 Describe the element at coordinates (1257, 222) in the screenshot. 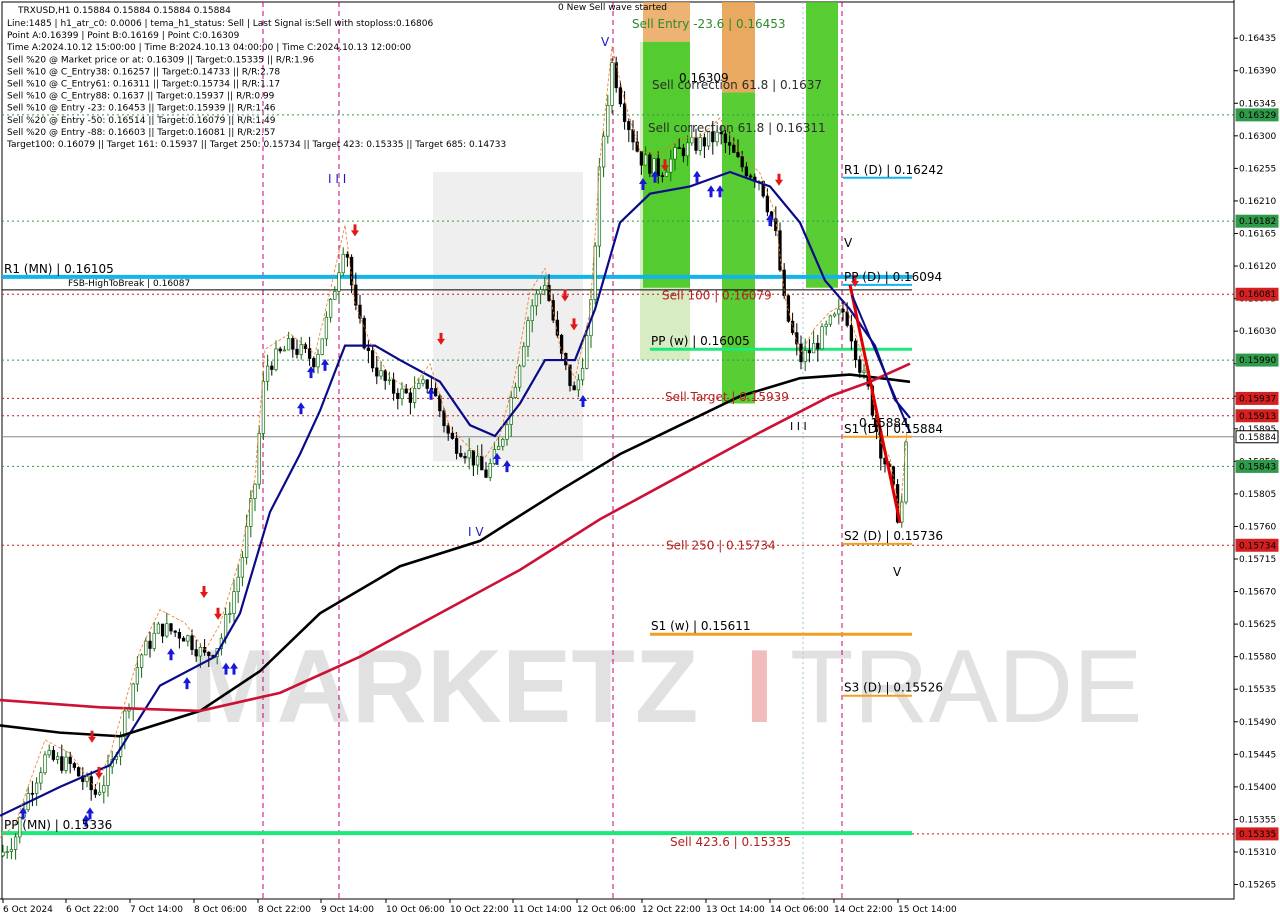

I see `price-tag-label: 0.16182` at that location.